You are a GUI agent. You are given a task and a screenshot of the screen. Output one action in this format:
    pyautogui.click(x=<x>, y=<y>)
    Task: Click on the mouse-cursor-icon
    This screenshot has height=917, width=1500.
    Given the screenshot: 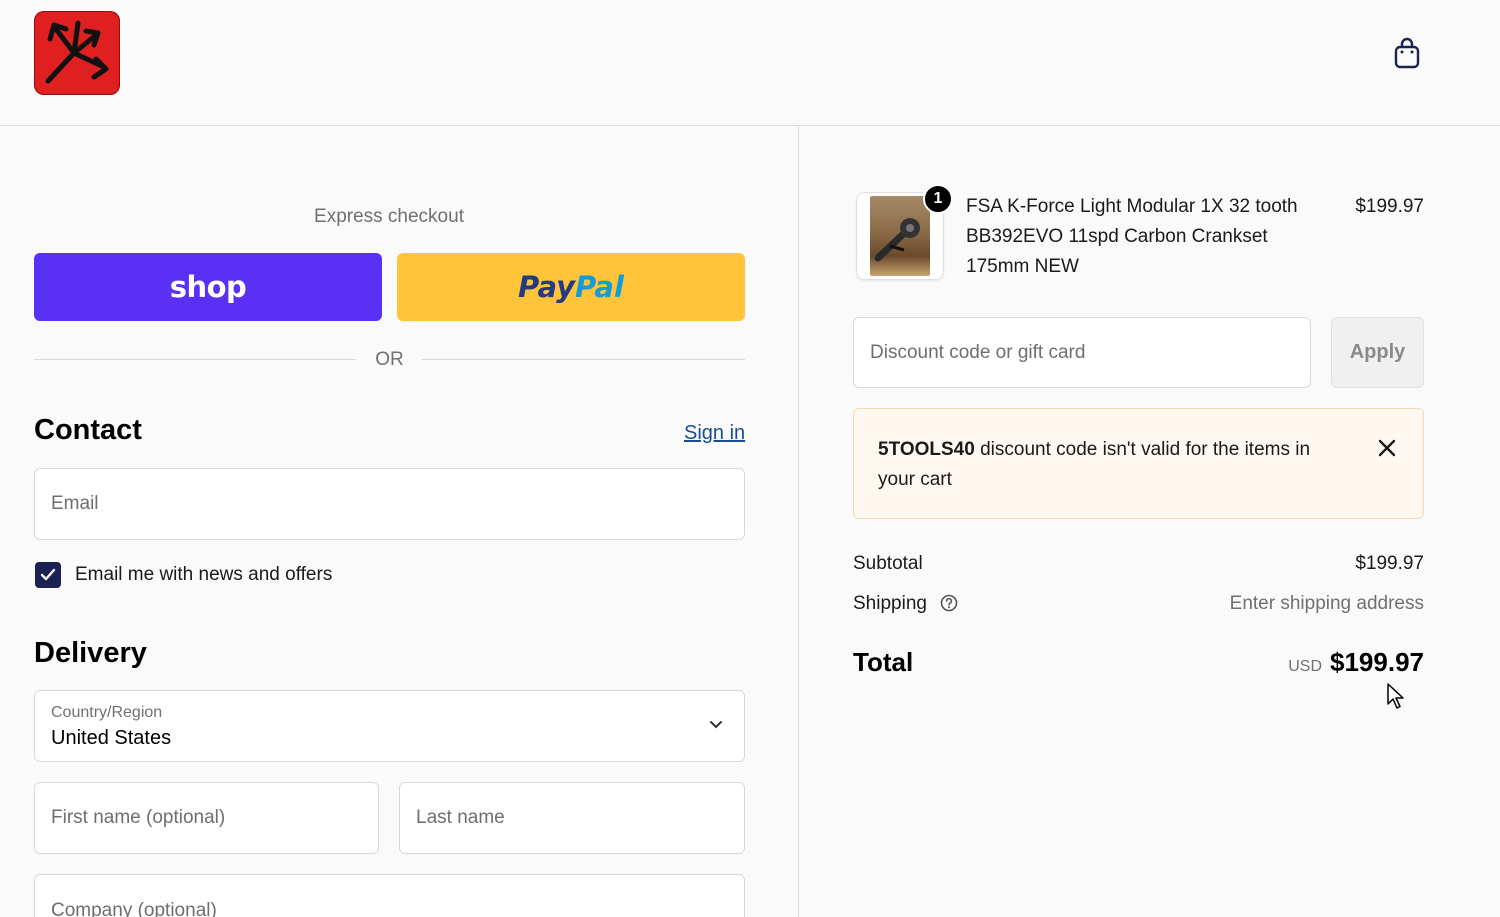 What is the action you would take?
    pyautogui.click(x=1395, y=696)
    